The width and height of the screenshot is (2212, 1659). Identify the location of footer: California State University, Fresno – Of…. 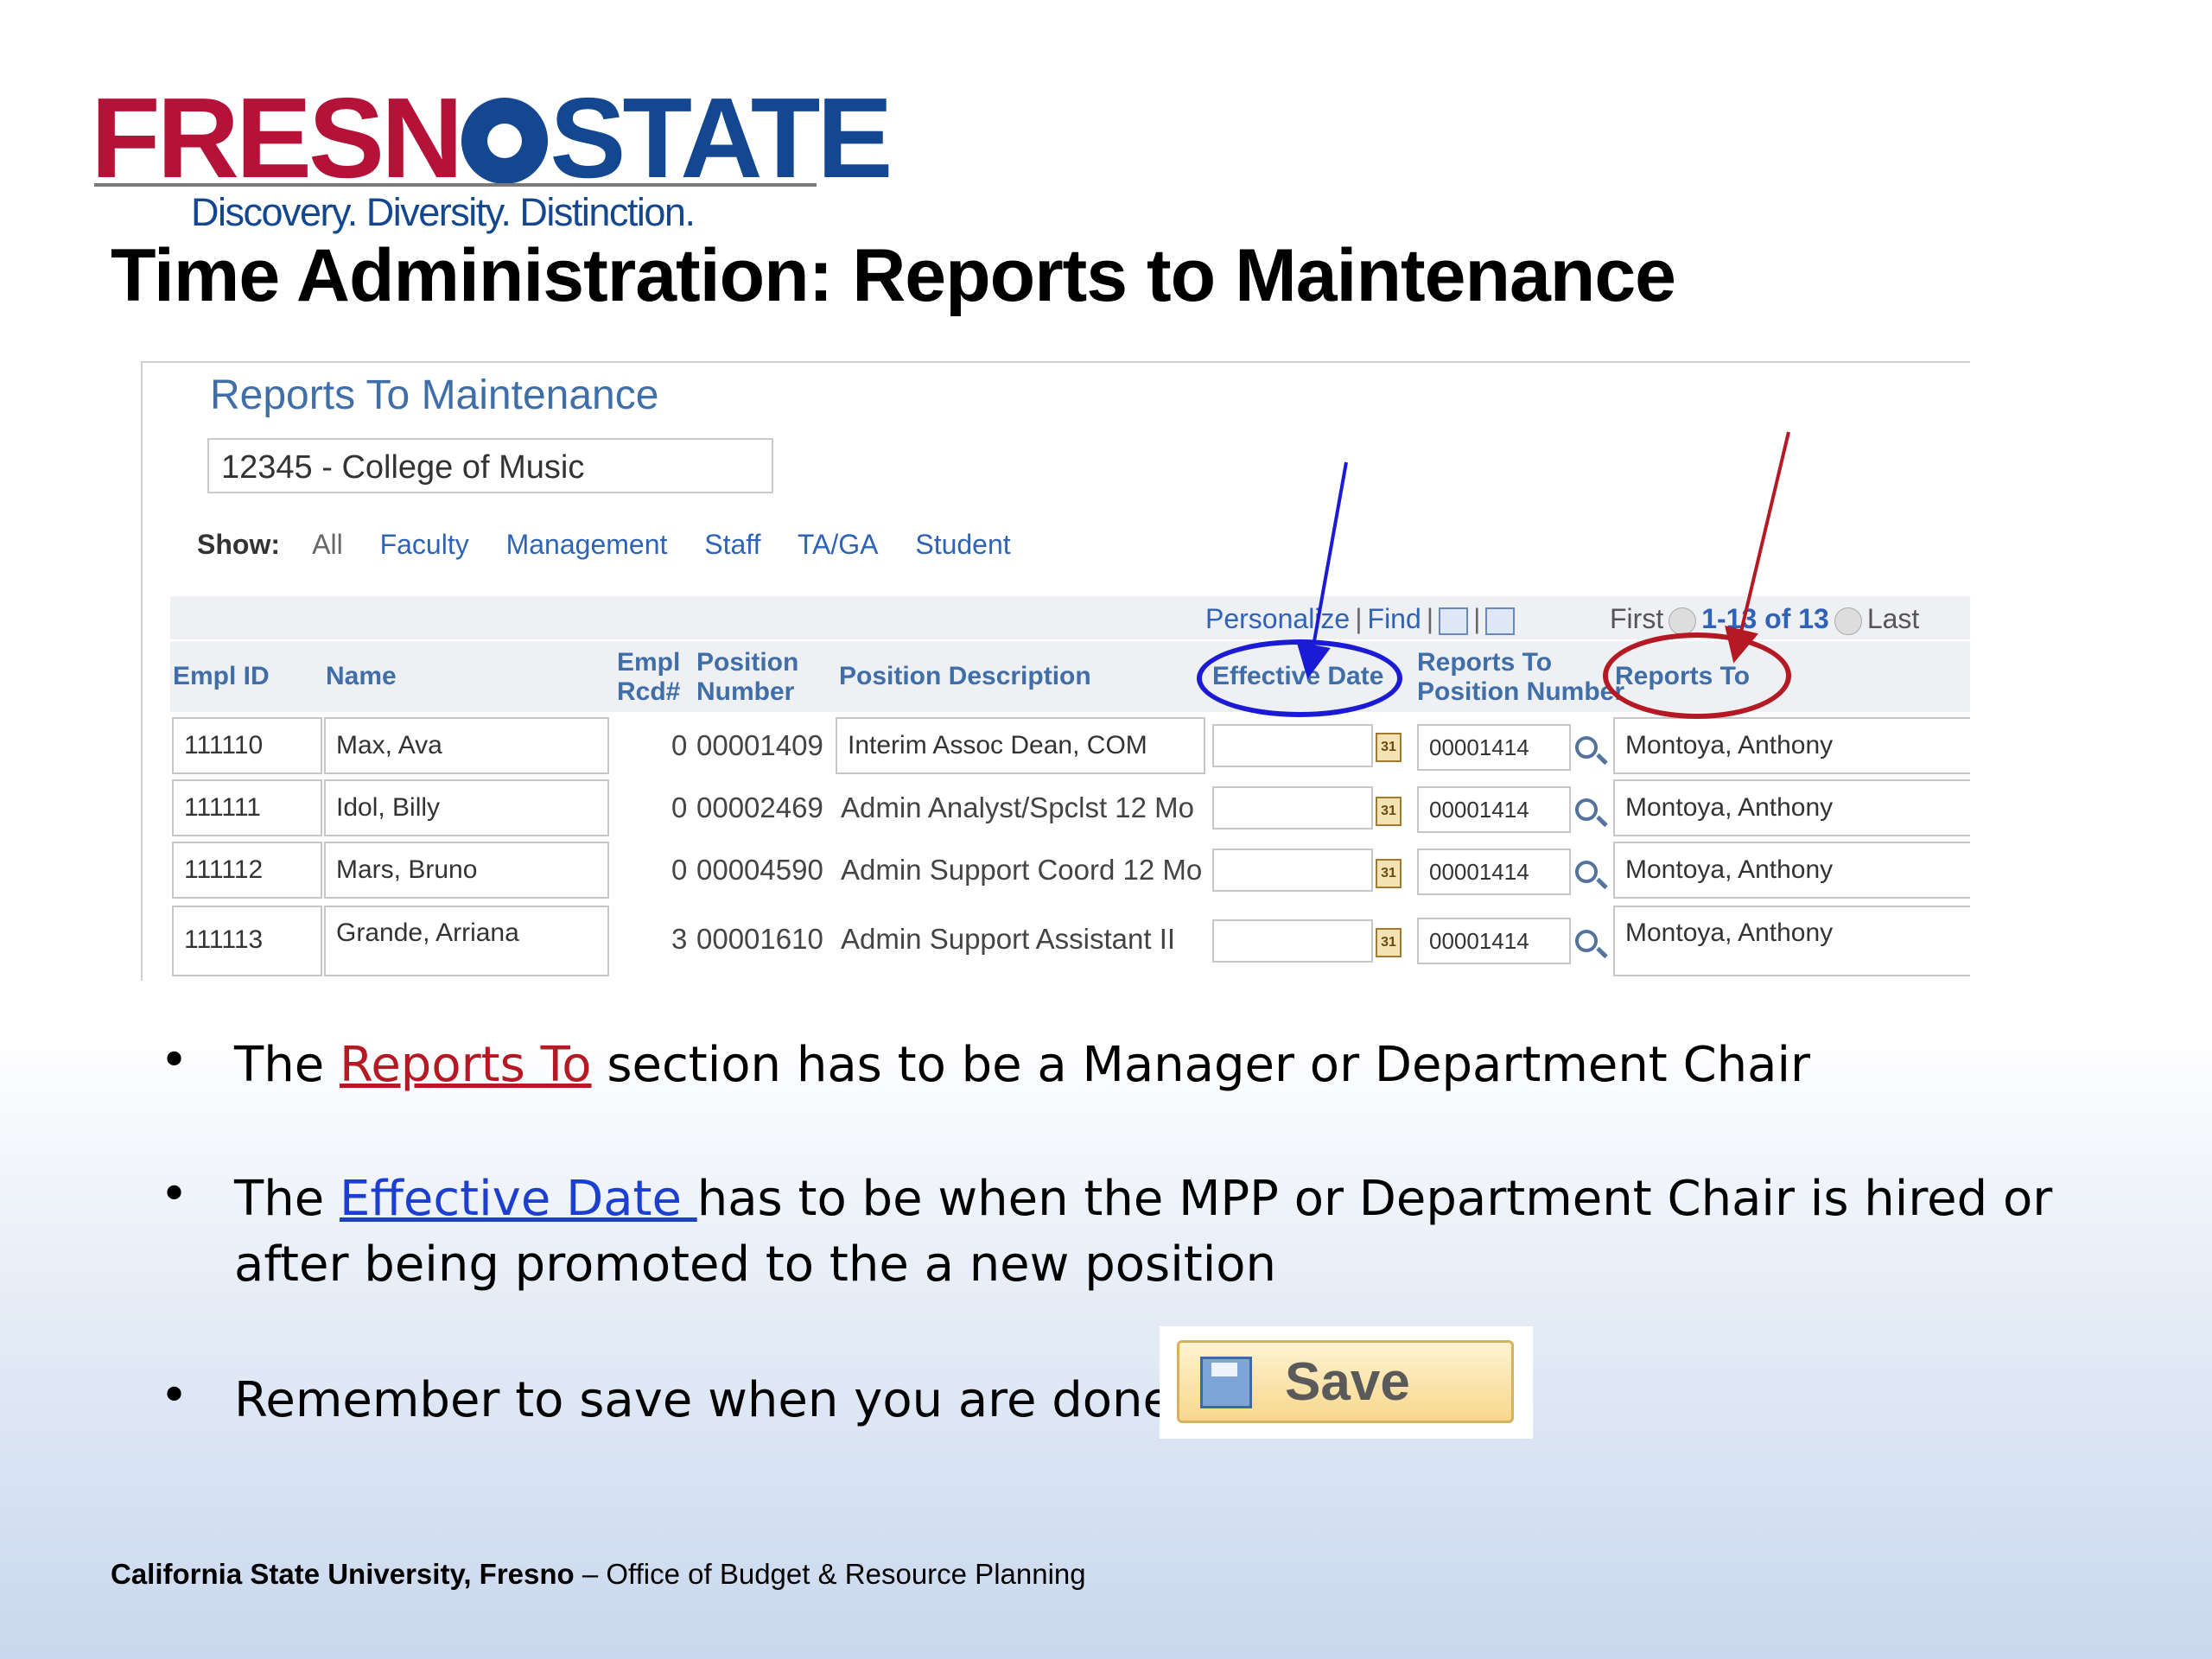
(598, 1574).